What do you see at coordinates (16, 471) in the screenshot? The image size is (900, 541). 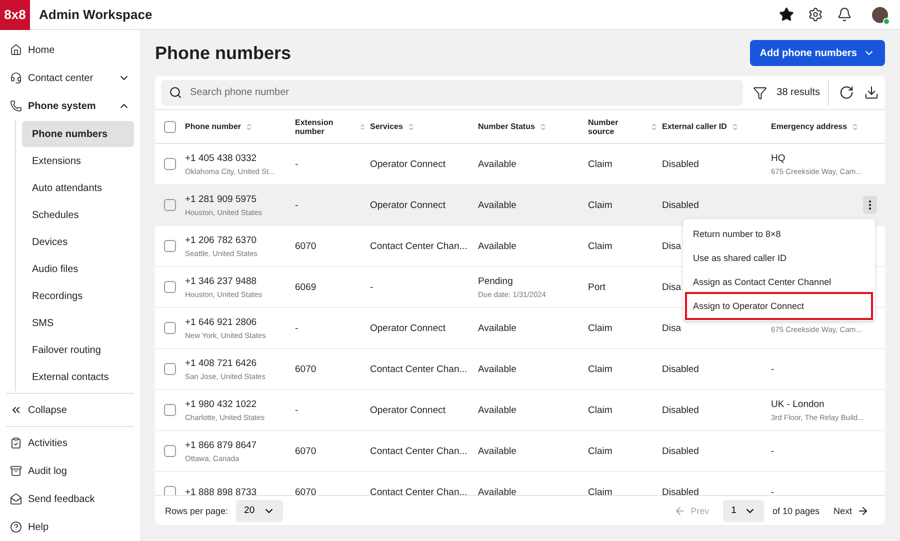 I see `archive-icon` at bounding box center [16, 471].